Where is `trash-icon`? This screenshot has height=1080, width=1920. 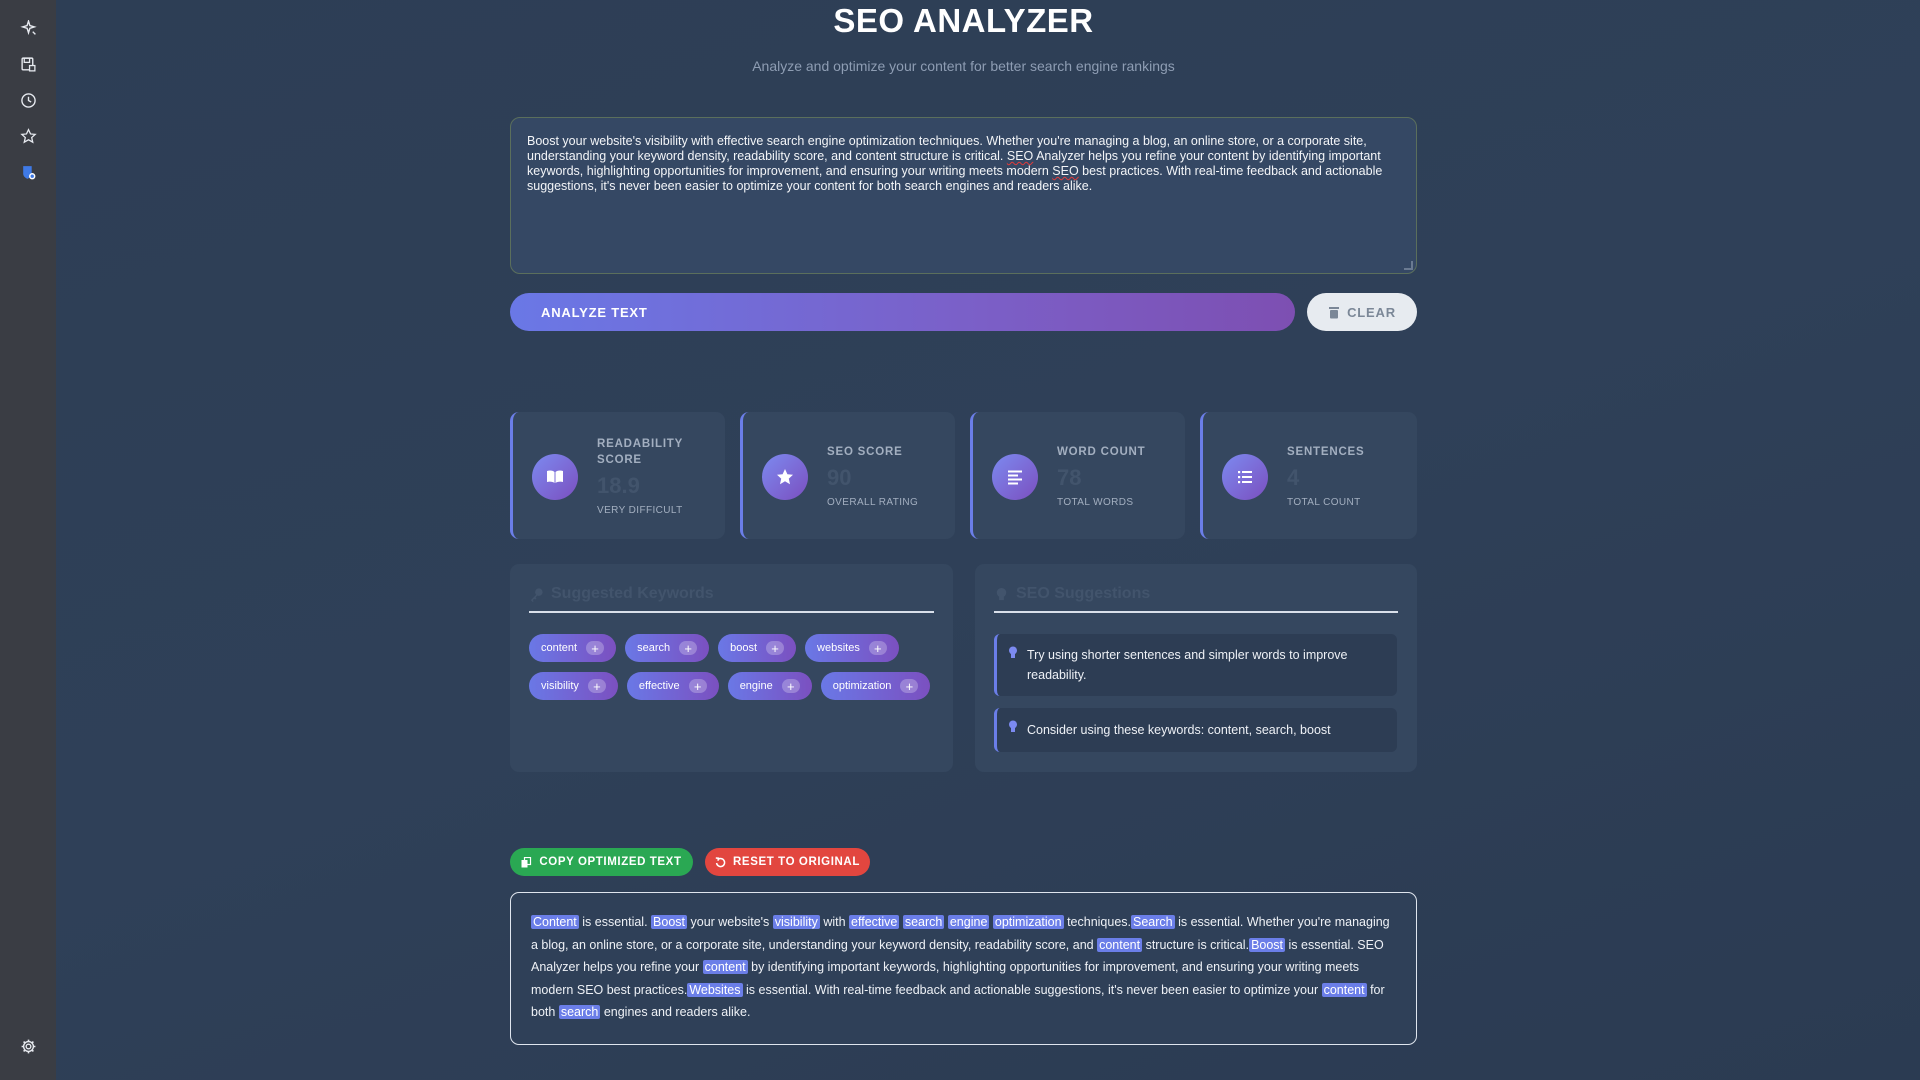
trash-icon is located at coordinates (1334, 312).